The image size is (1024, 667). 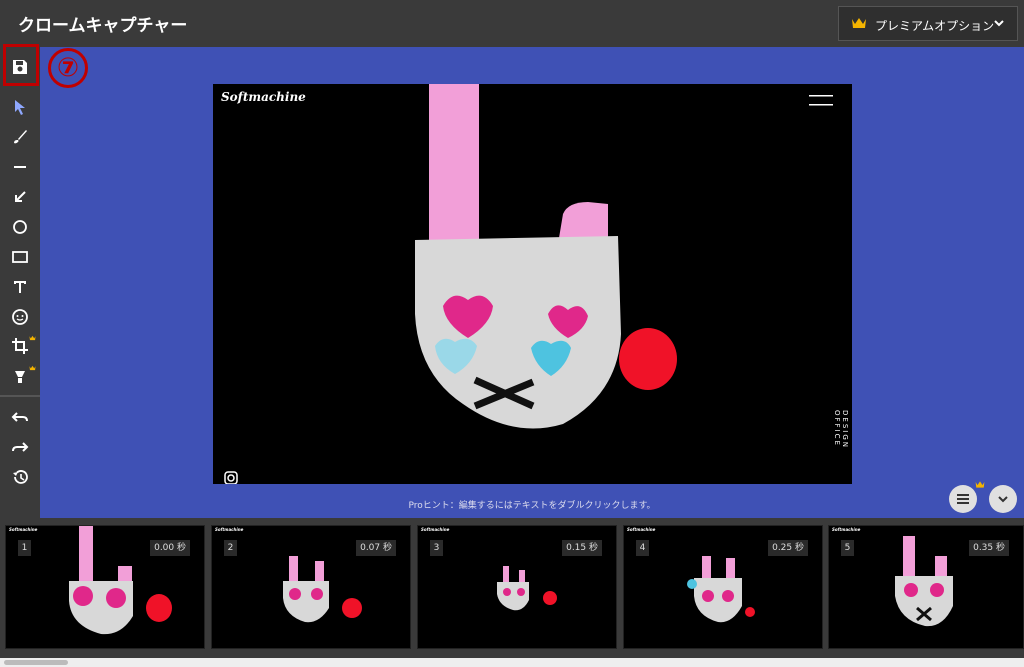 What do you see at coordinates (20, 396) in the screenshot?
I see `toolbar-divider` at bounding box center [20, 396].